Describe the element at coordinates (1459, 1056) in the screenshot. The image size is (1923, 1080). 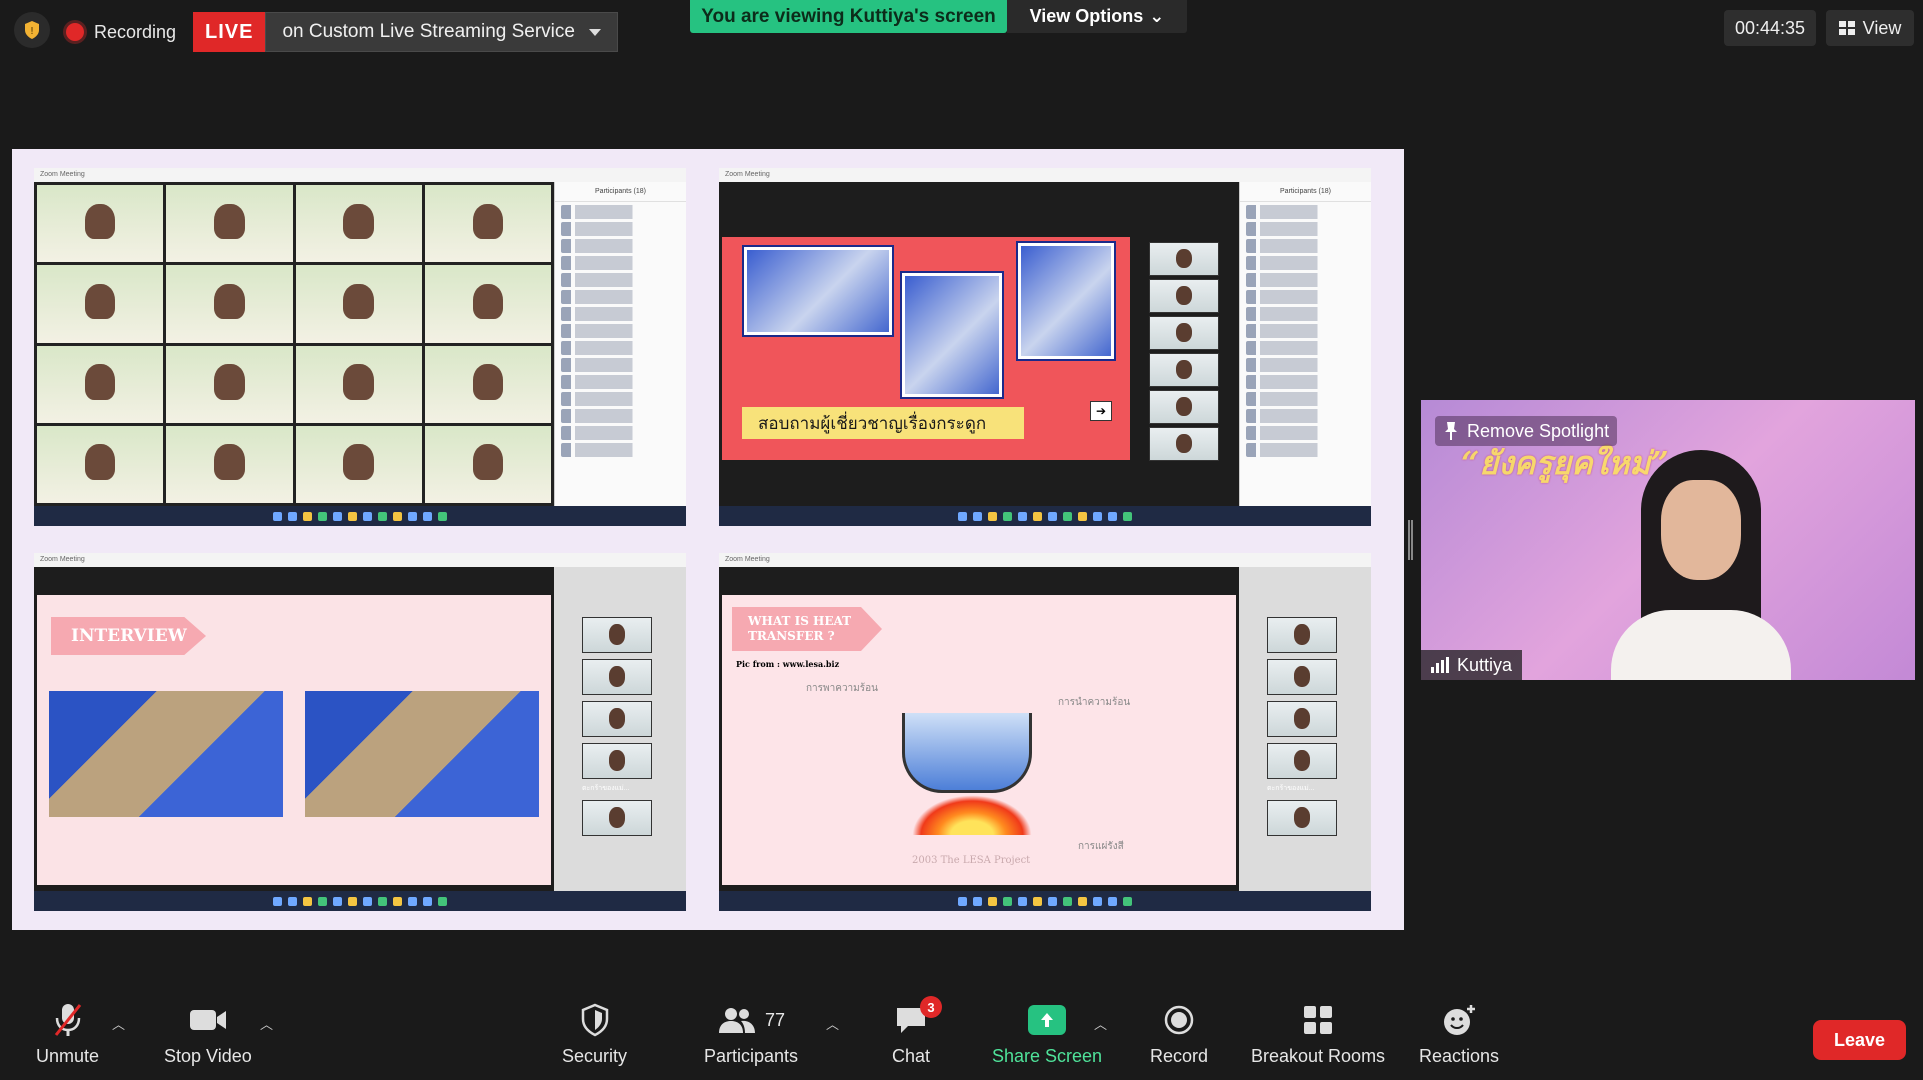
I see `reactions-label: Reactions` at that location.